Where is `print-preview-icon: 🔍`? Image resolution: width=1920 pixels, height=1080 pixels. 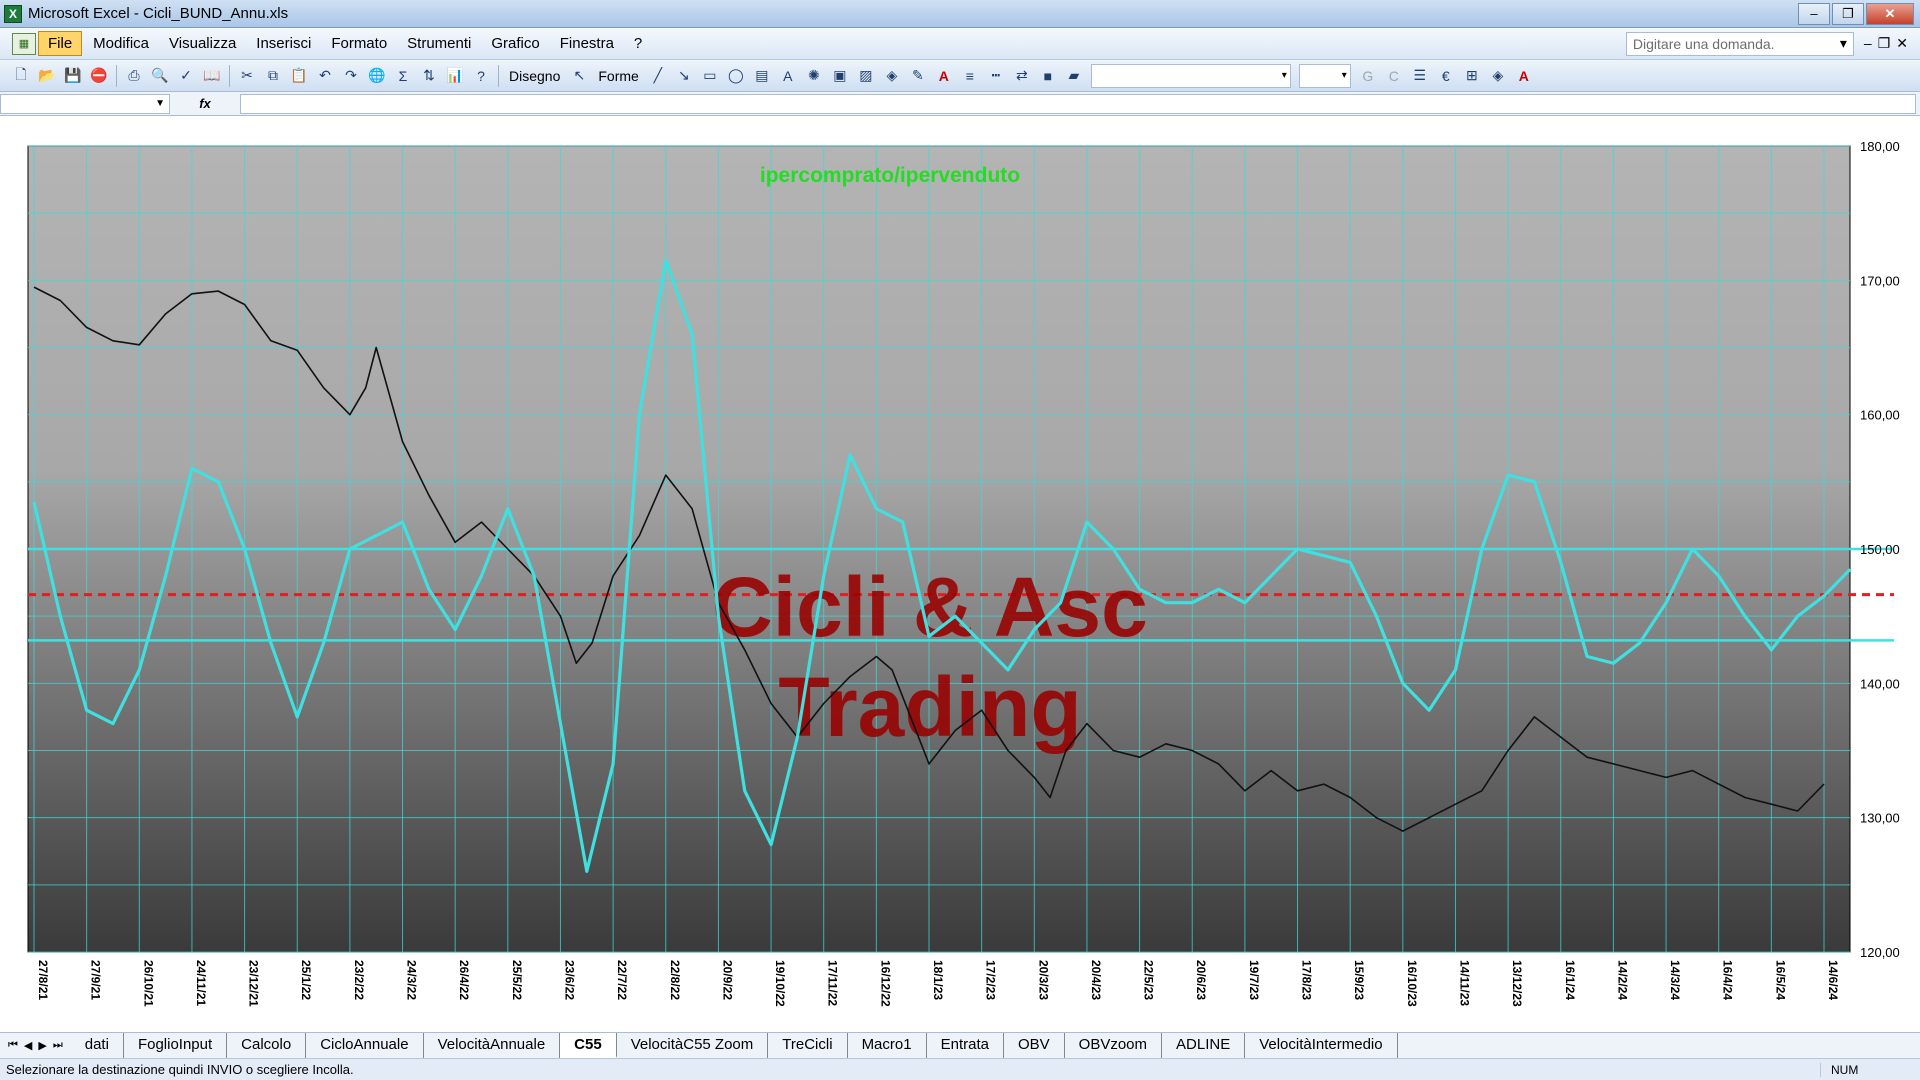 print-preview-icon: 🔍 is located at coordinates (160, 76).